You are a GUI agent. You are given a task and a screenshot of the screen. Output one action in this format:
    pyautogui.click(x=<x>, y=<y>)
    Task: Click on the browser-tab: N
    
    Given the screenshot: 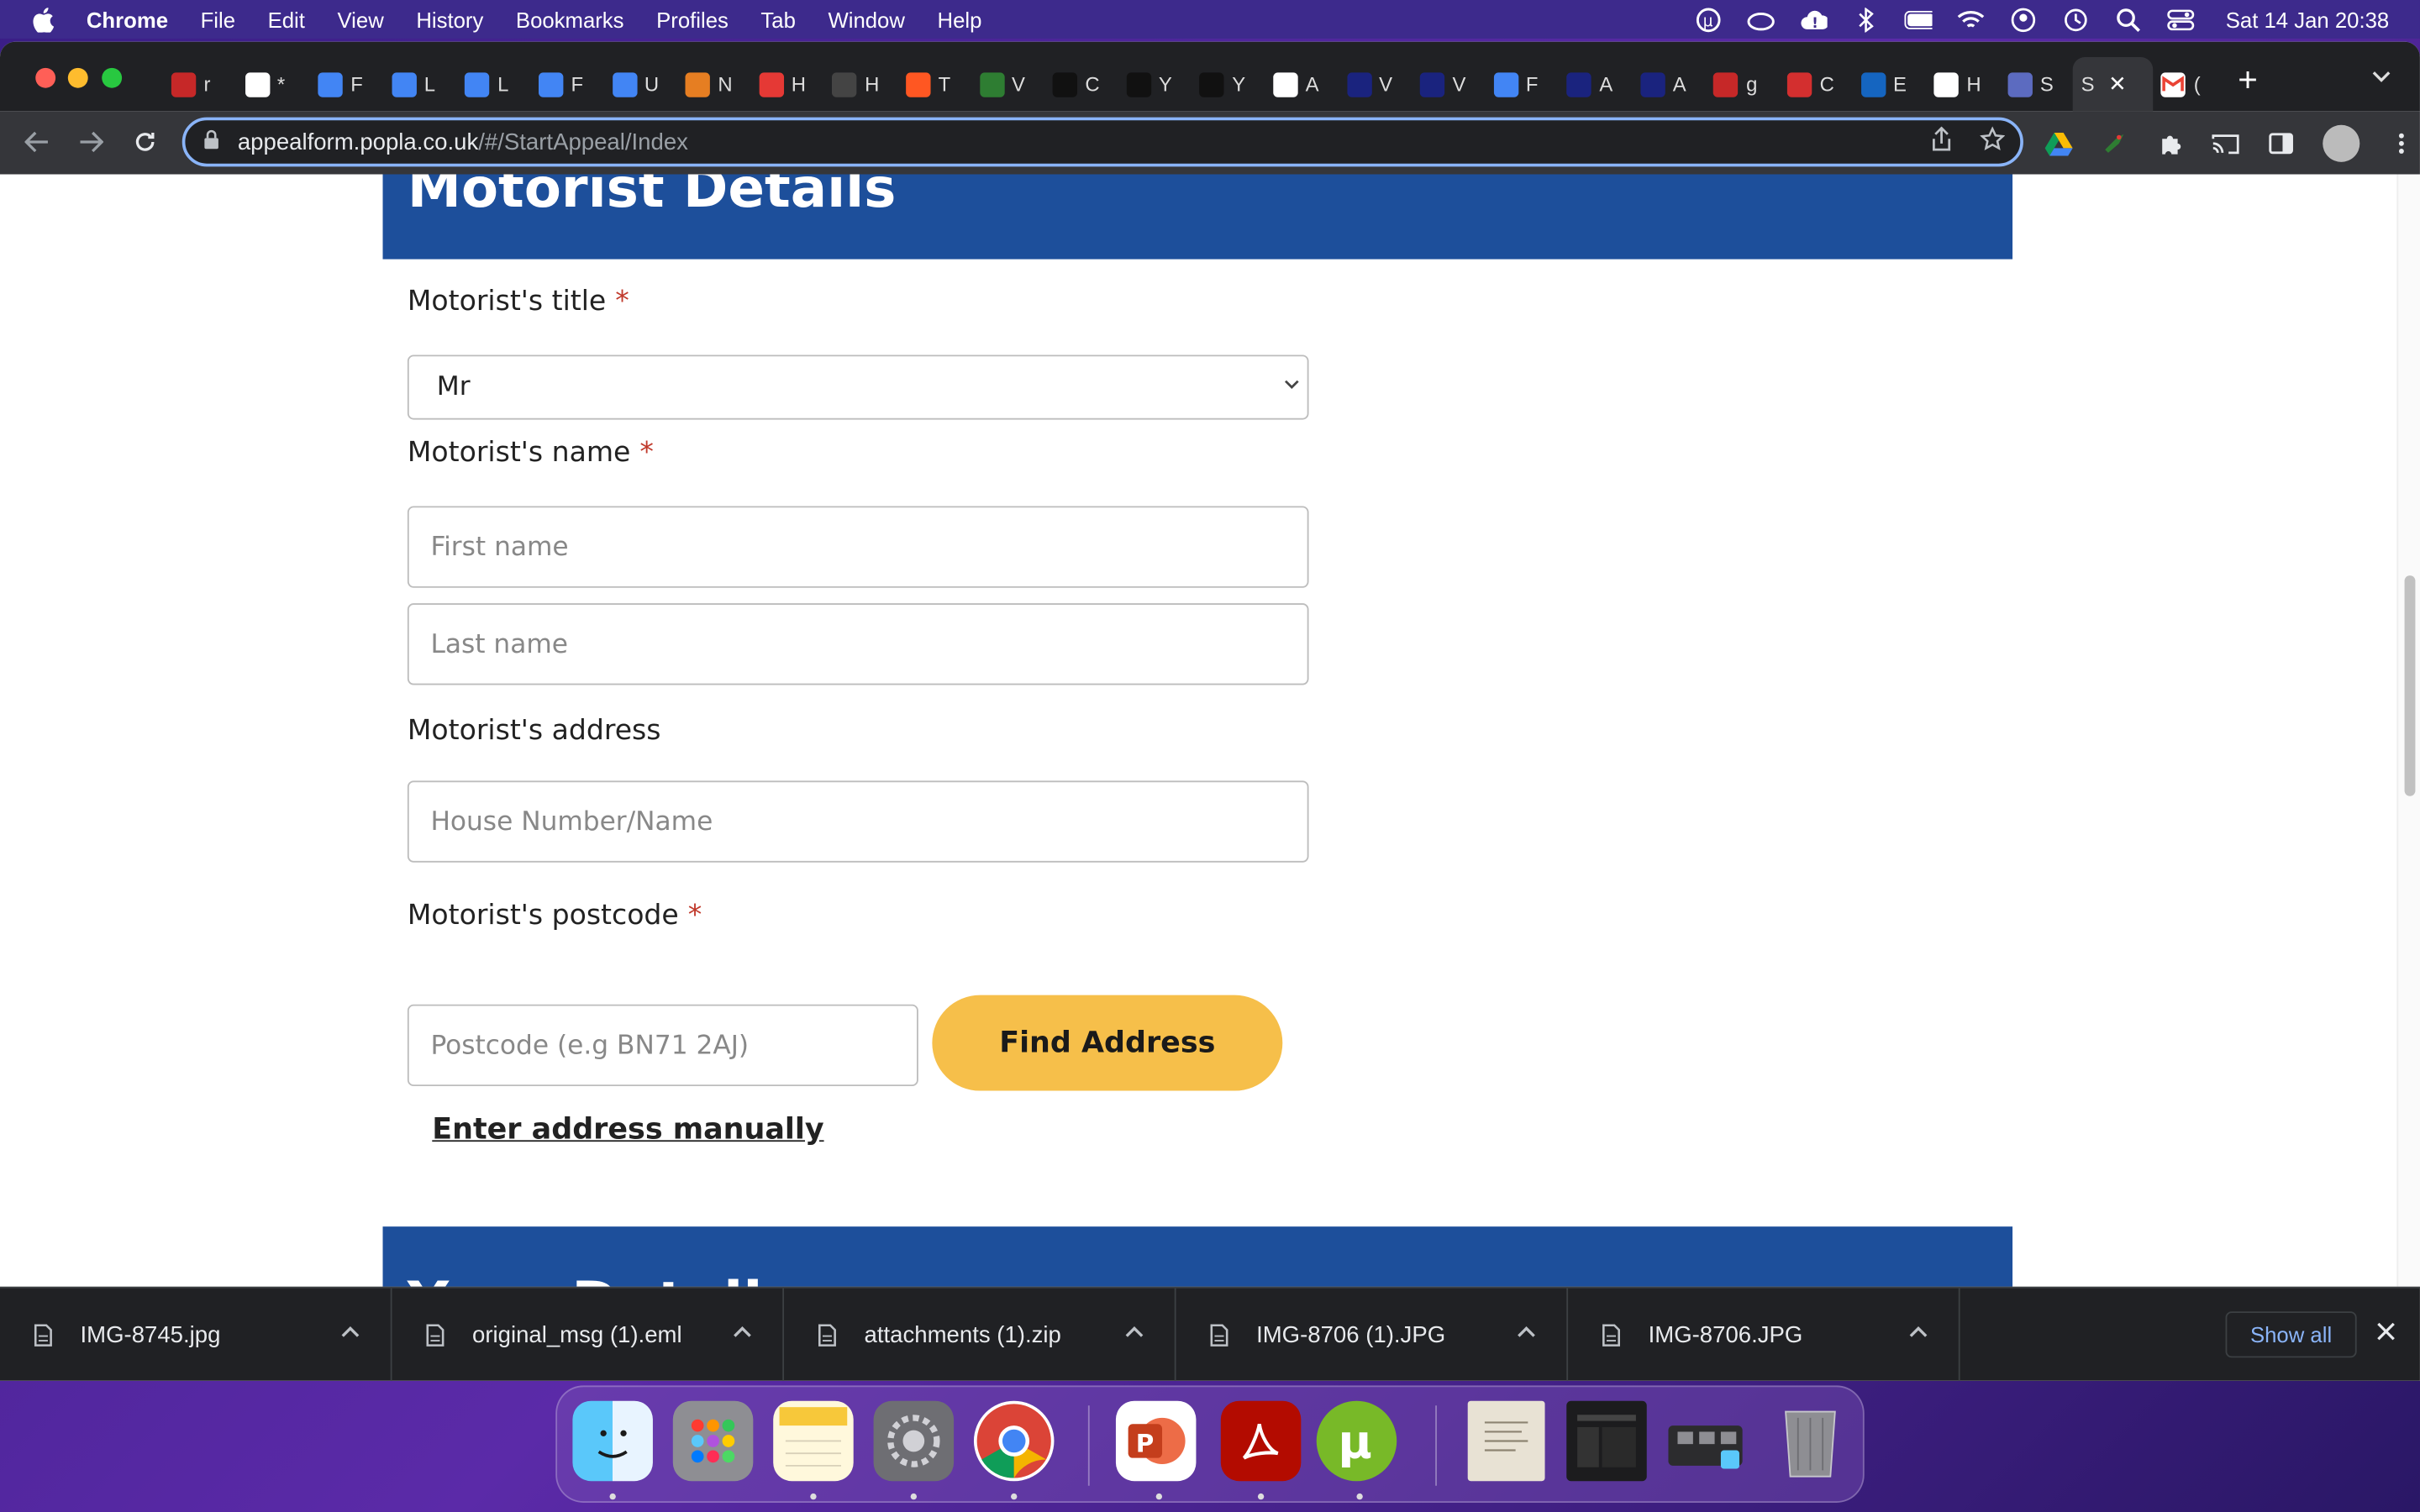 What is the action you would take?
    pyautogui.click(x=714, y=84)
    